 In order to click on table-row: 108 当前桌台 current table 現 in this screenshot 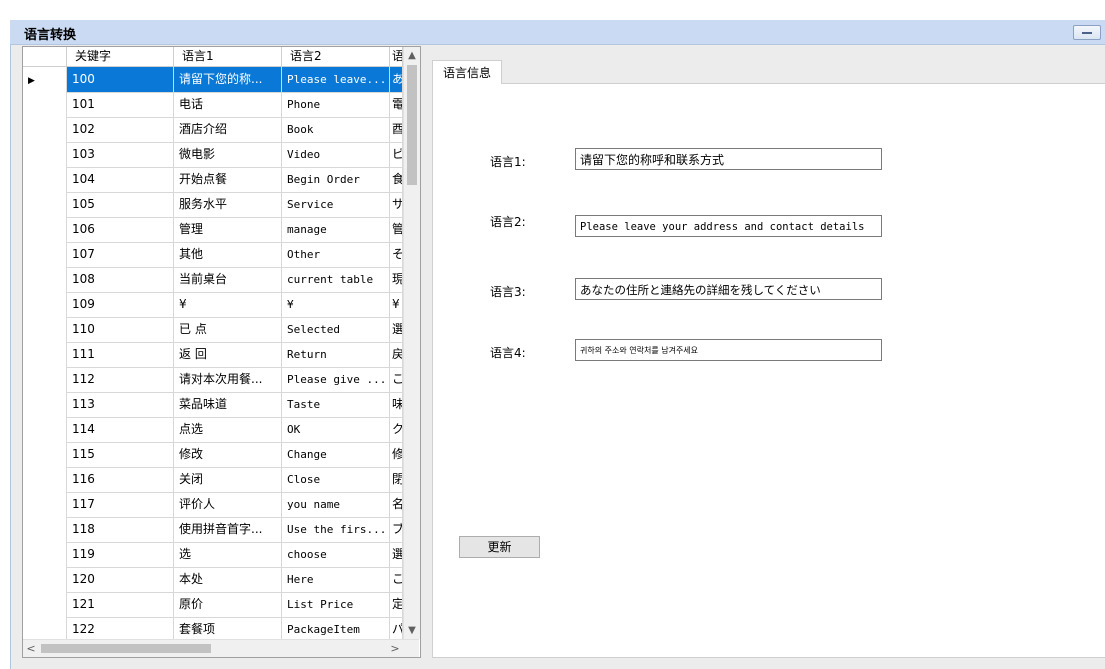, I will do `click(213, 280)`.